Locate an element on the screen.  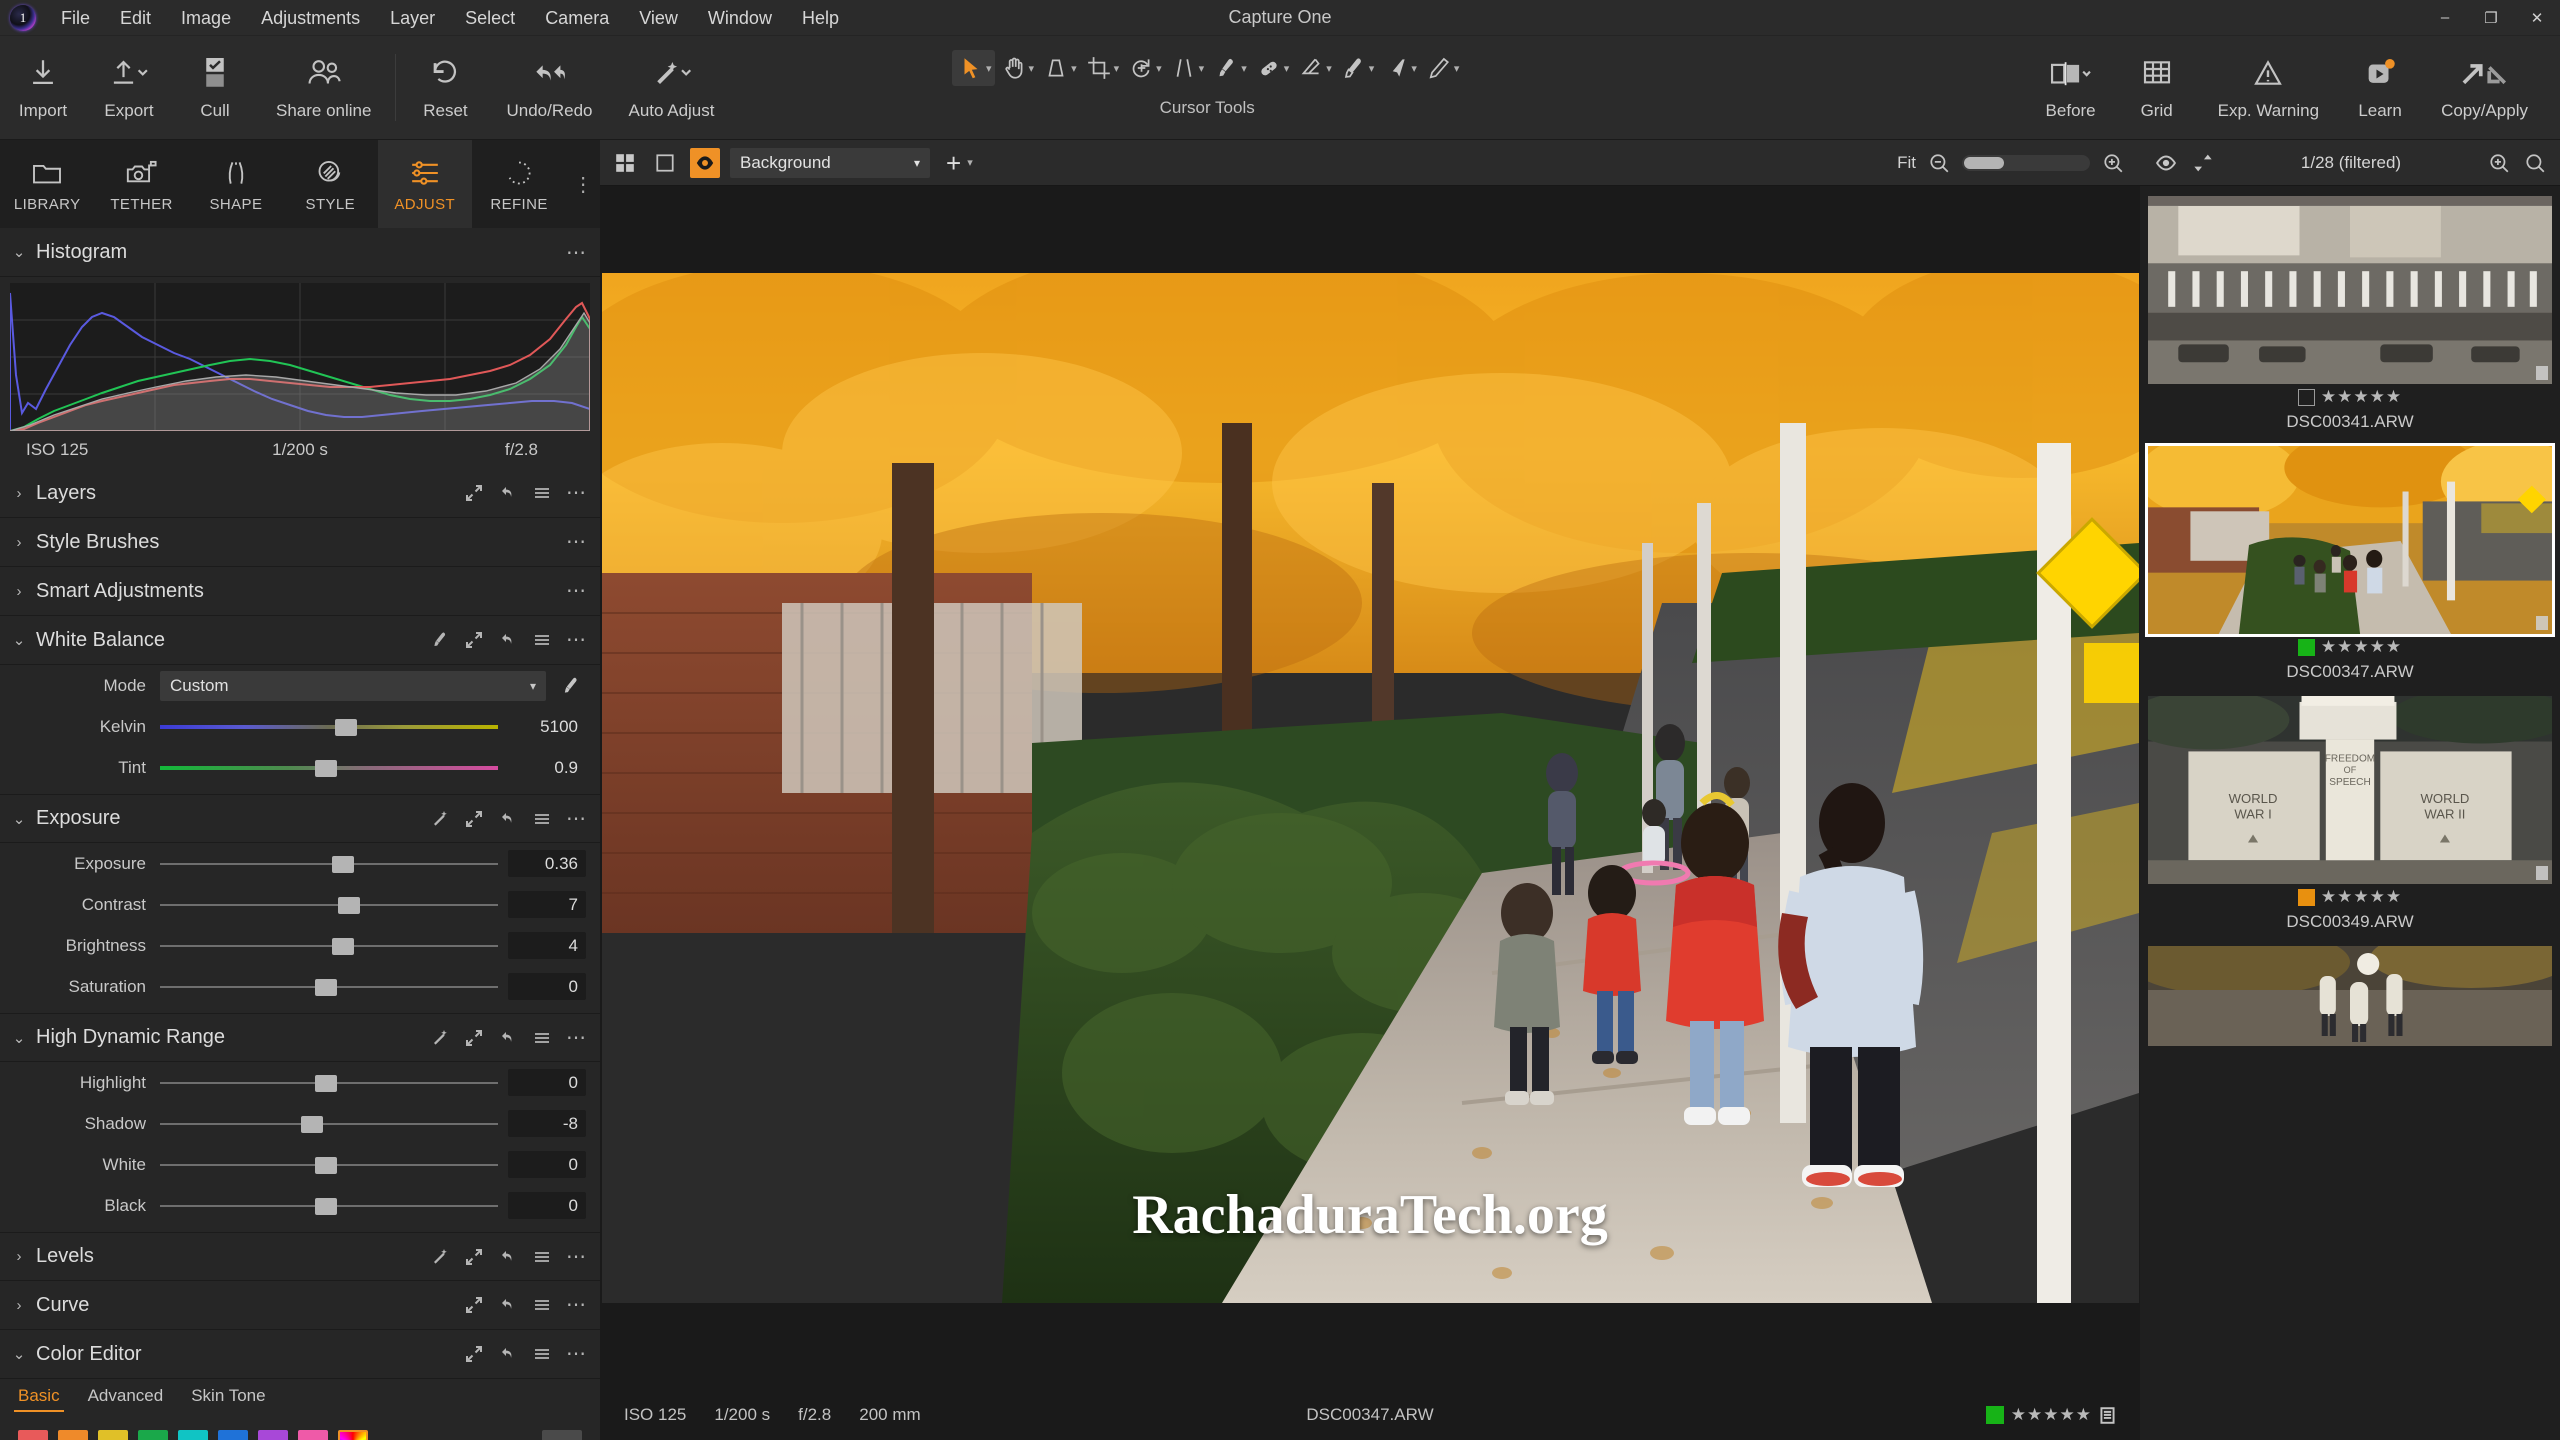
list-item is located at coordinates (2350, 999).